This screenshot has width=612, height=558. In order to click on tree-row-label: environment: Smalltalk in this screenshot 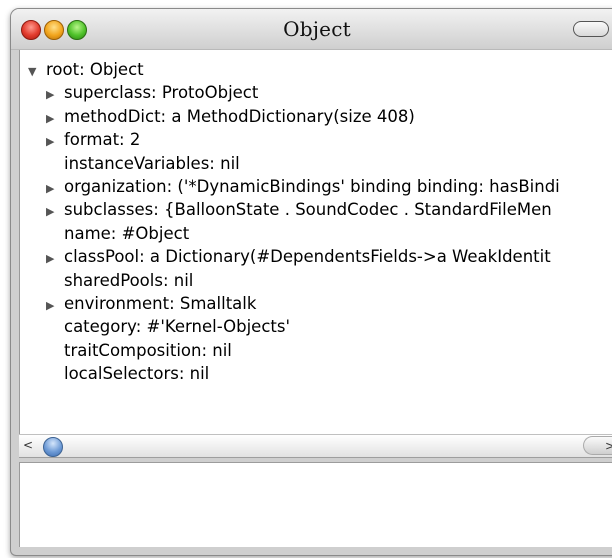, I will do `click(160, 303)`.